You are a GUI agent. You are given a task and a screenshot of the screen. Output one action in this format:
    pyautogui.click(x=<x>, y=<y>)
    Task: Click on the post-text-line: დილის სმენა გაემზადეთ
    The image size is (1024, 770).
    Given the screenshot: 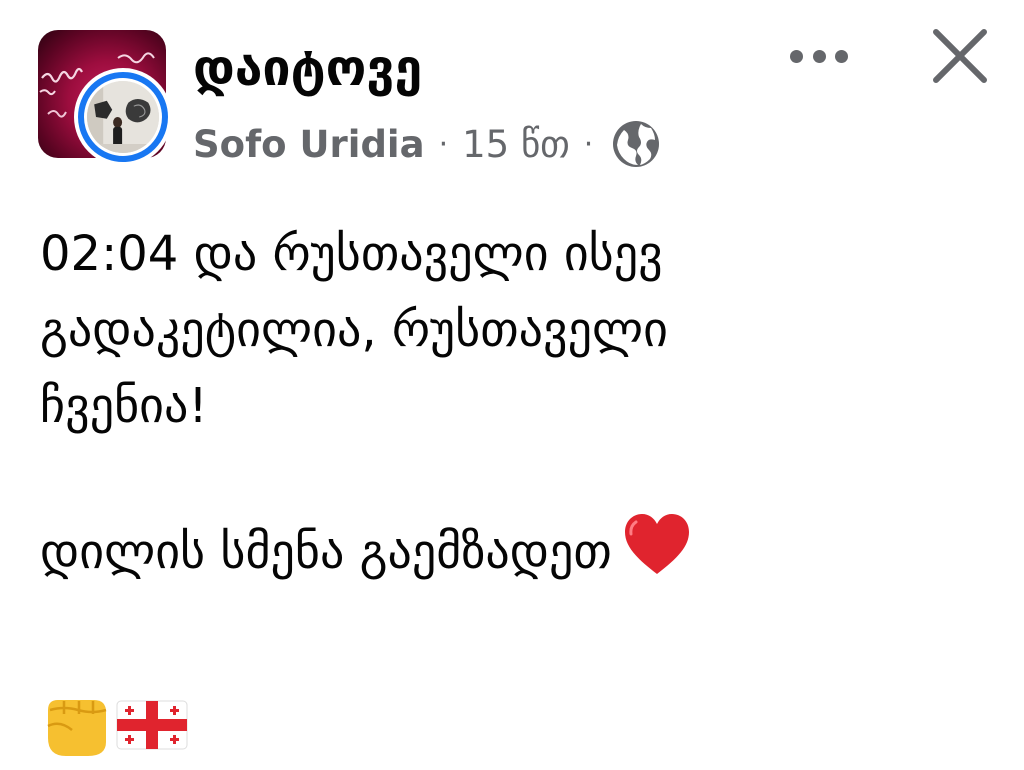 What is the action you would take?
    pyautogui.click(x=520, y=551)
    